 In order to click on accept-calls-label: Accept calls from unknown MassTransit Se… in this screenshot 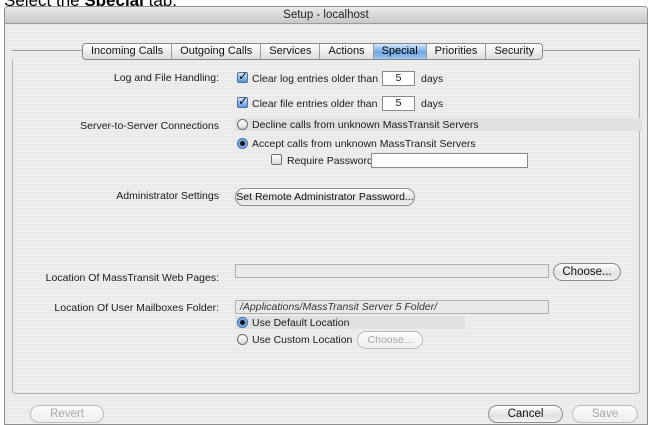, I will do `click(364, 144)`.